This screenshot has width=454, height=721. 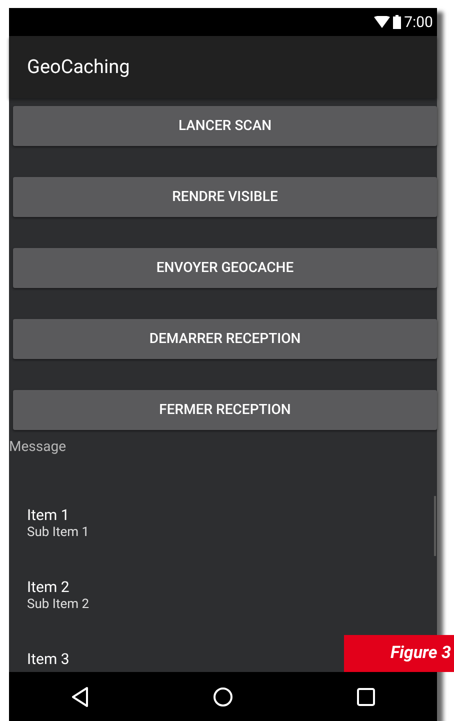 What do you see at coordinates (435, 526) in the screenshot?
I see `scrollbar` at bounding box center [435, 526].